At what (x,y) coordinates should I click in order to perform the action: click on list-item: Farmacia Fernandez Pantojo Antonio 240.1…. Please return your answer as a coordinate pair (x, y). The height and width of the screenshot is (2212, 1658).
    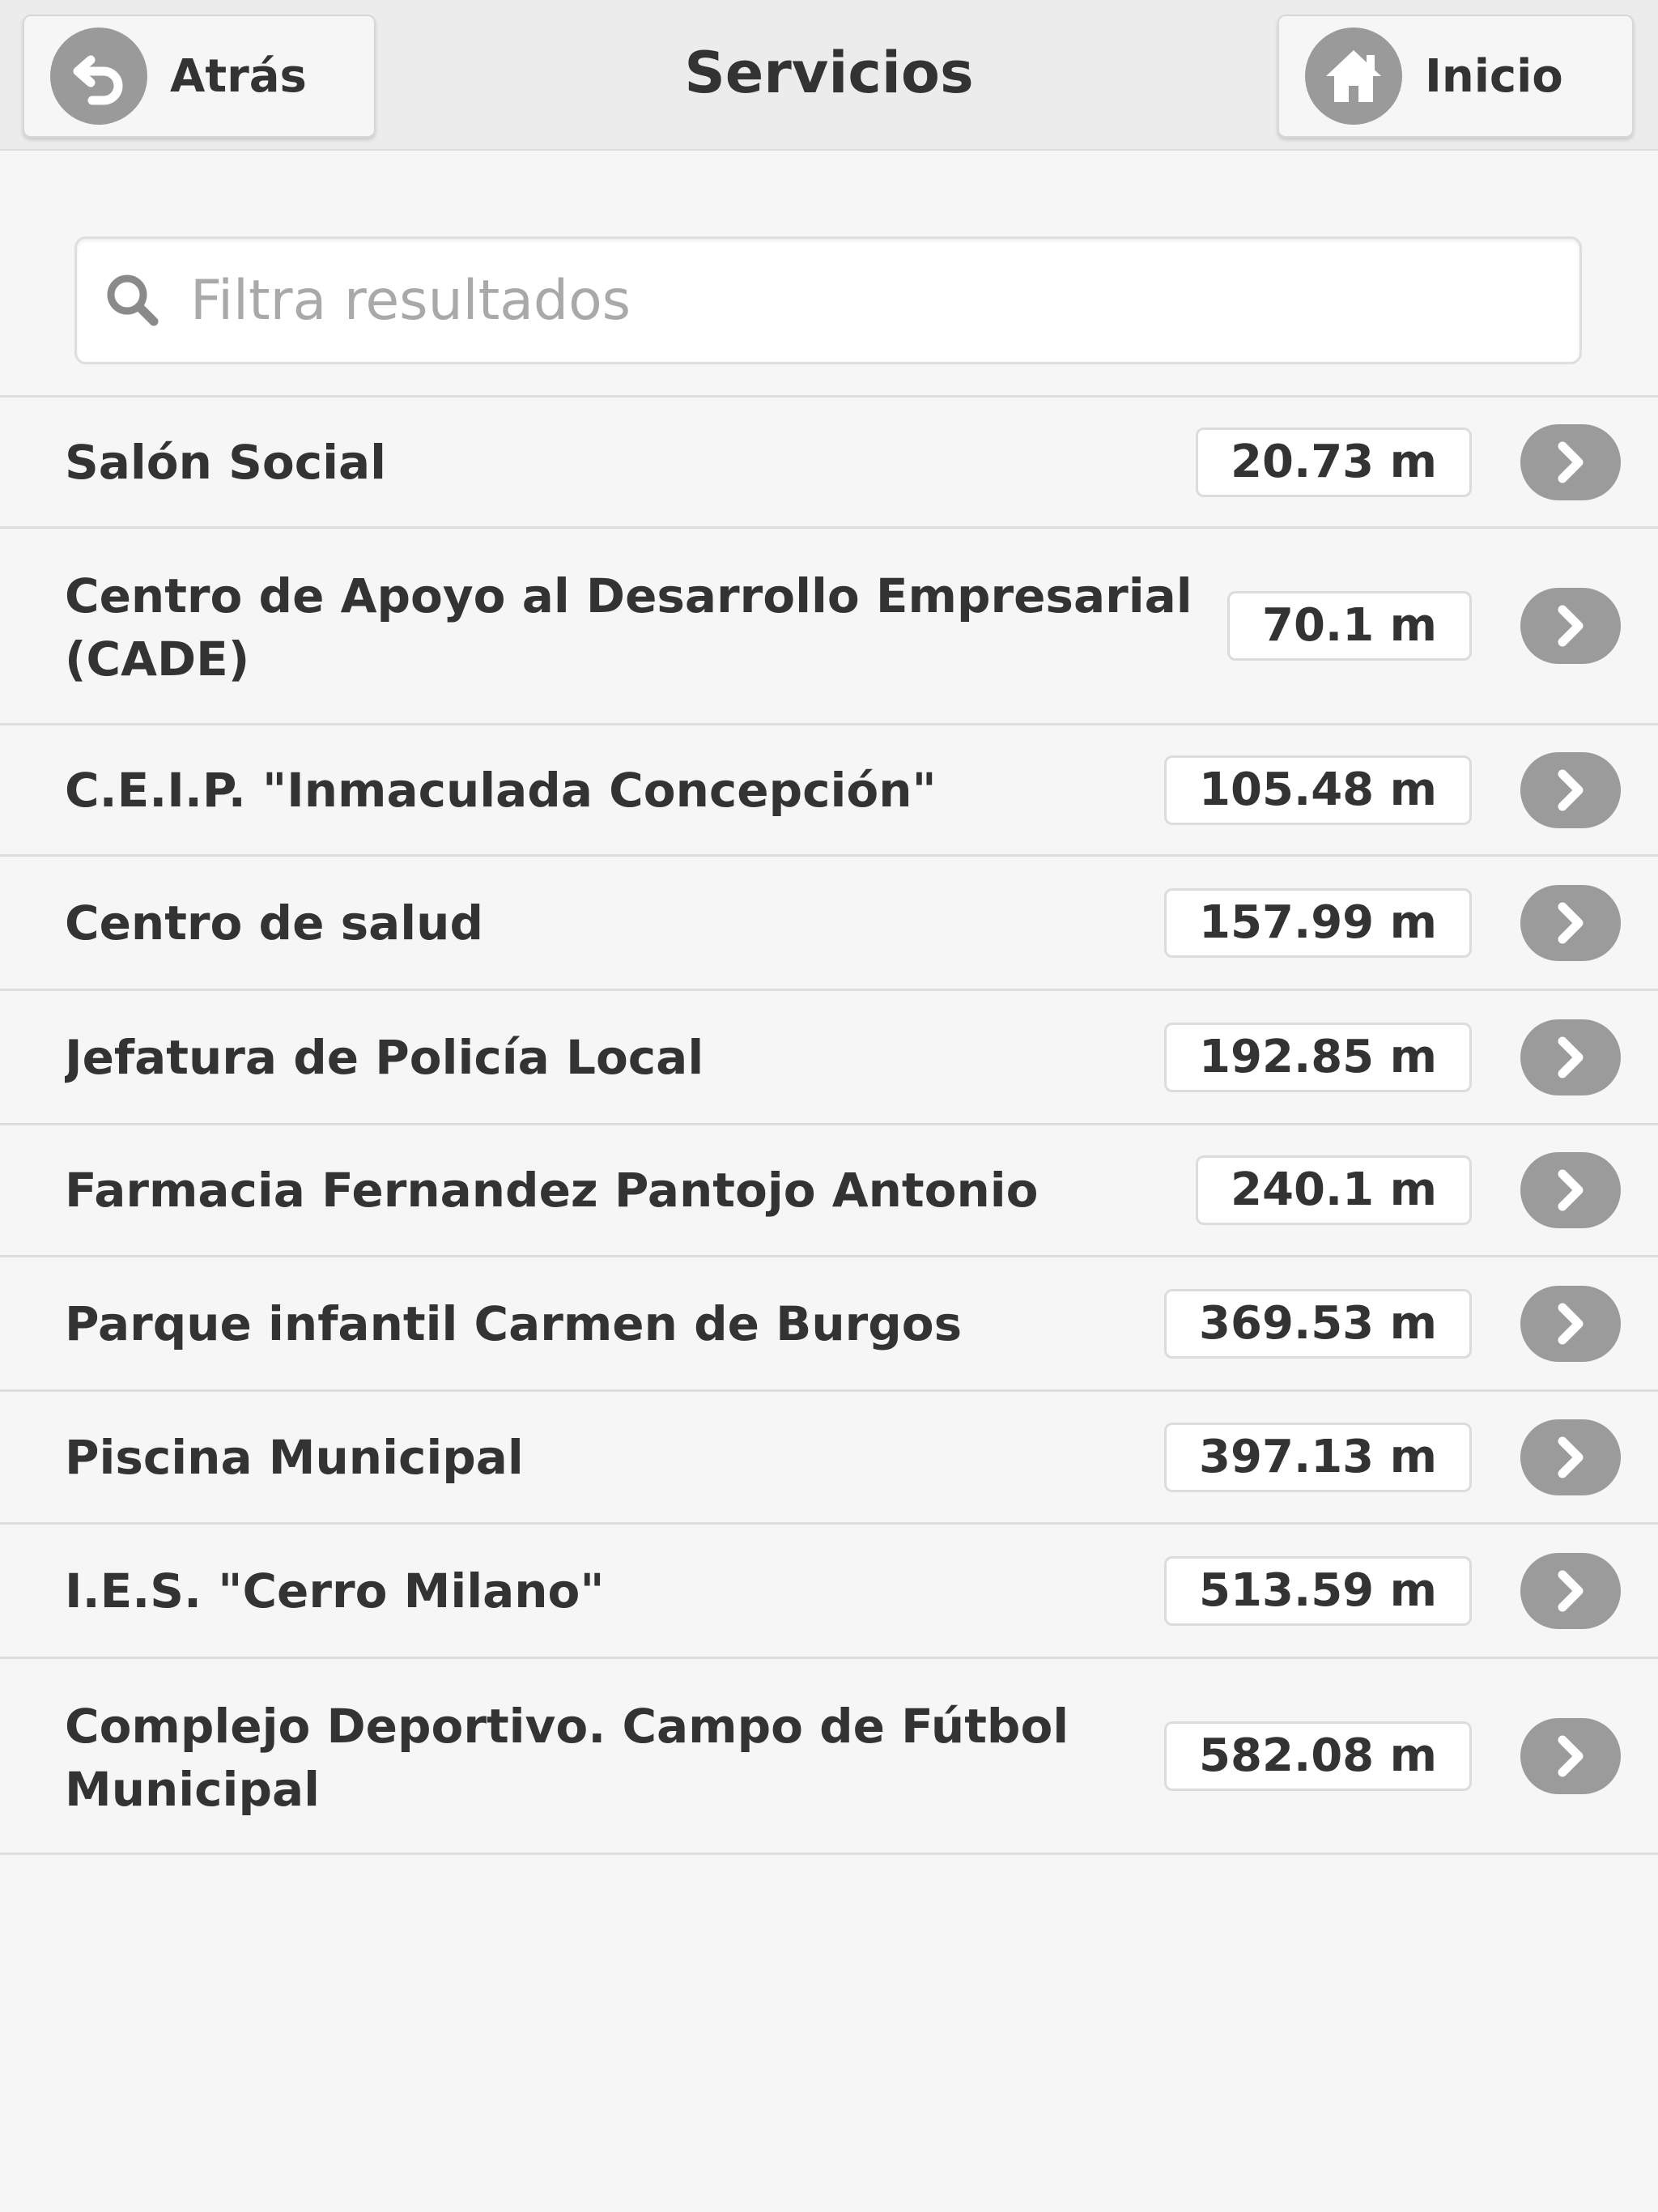
    Looking at the image, I should click on (829, 1191).